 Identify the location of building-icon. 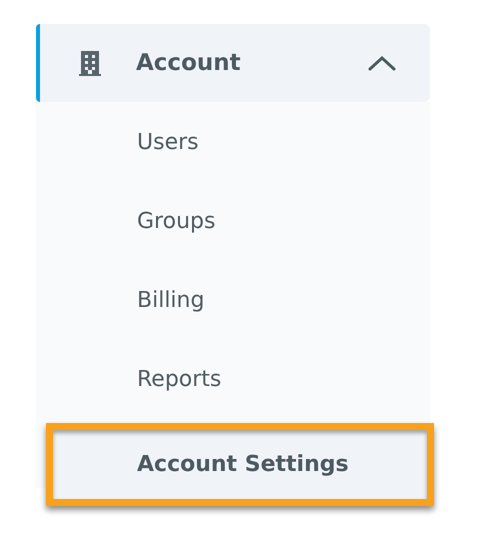
(90, 63).